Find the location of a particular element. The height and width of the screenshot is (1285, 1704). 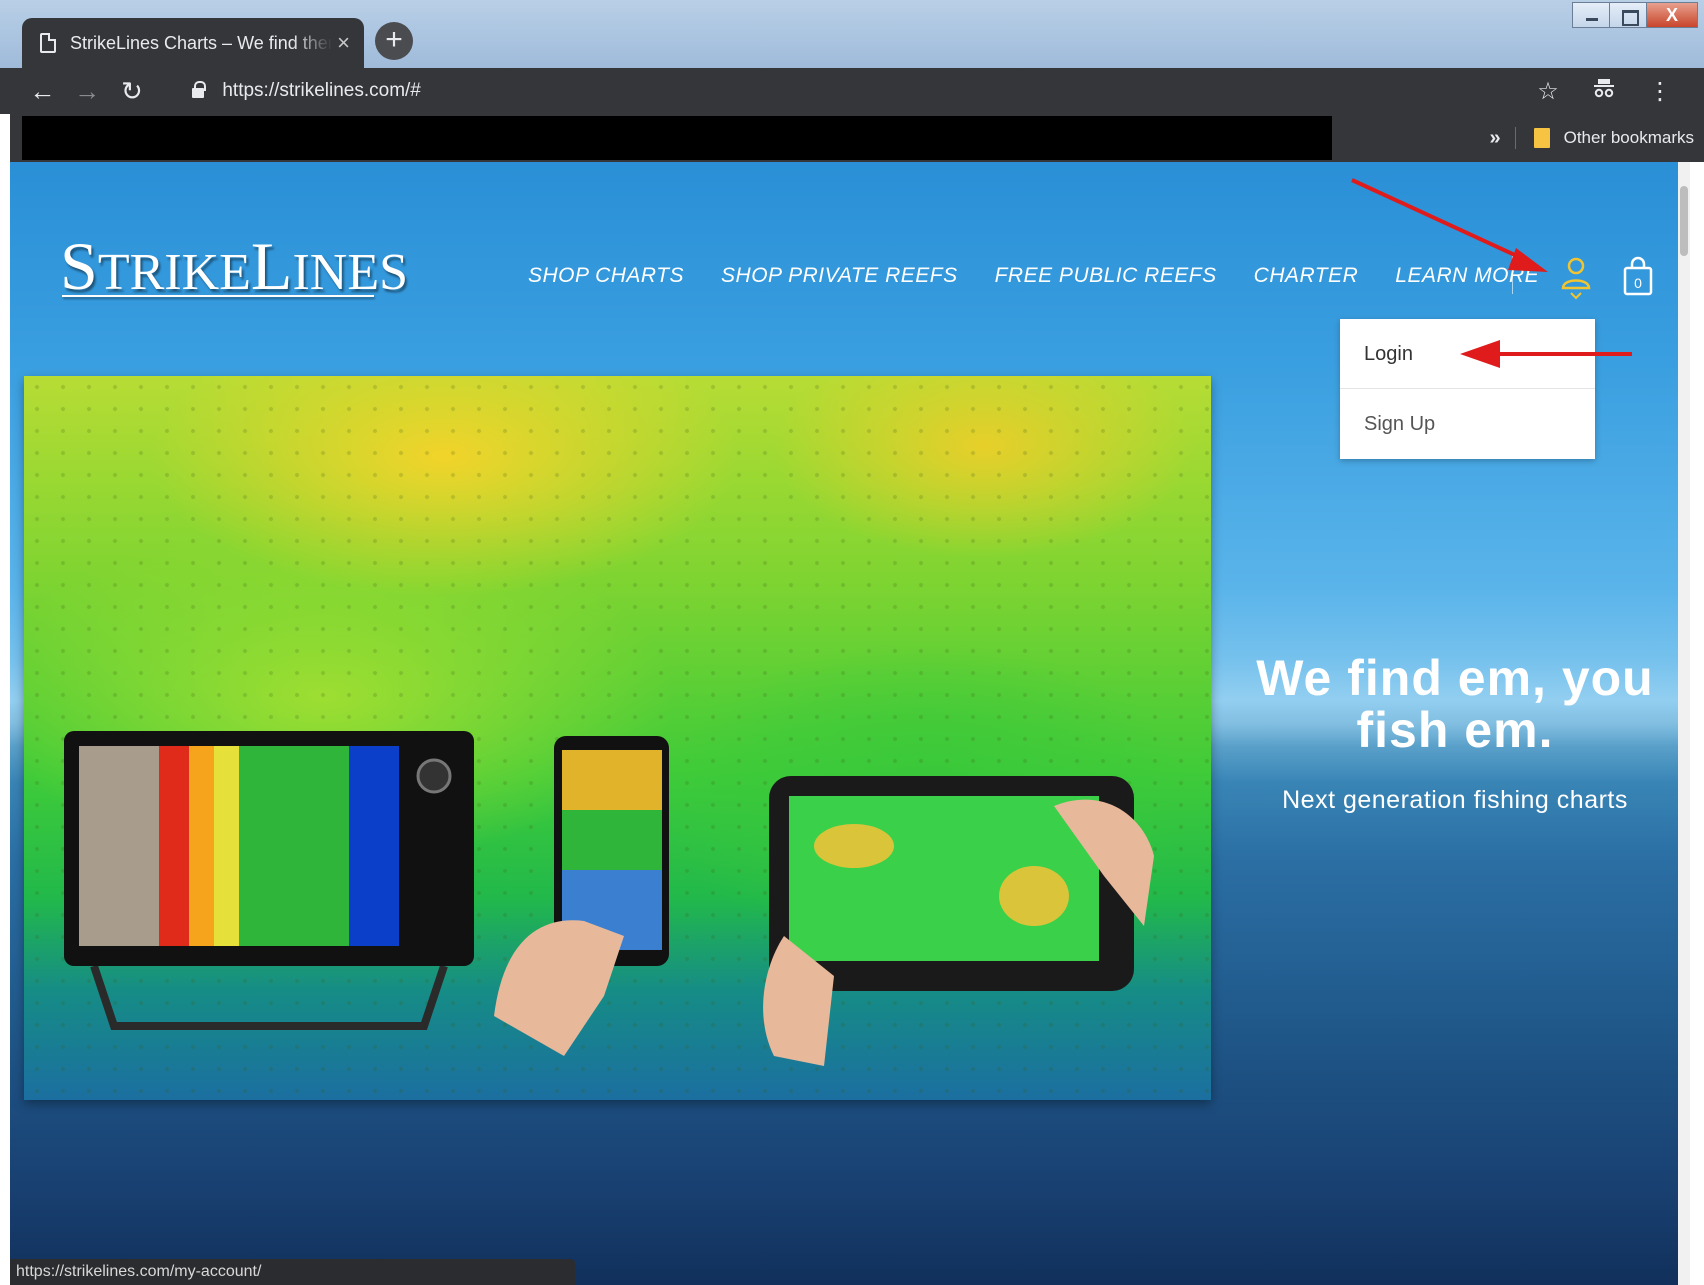

nav-divider is located at coordinates (1512, 274).